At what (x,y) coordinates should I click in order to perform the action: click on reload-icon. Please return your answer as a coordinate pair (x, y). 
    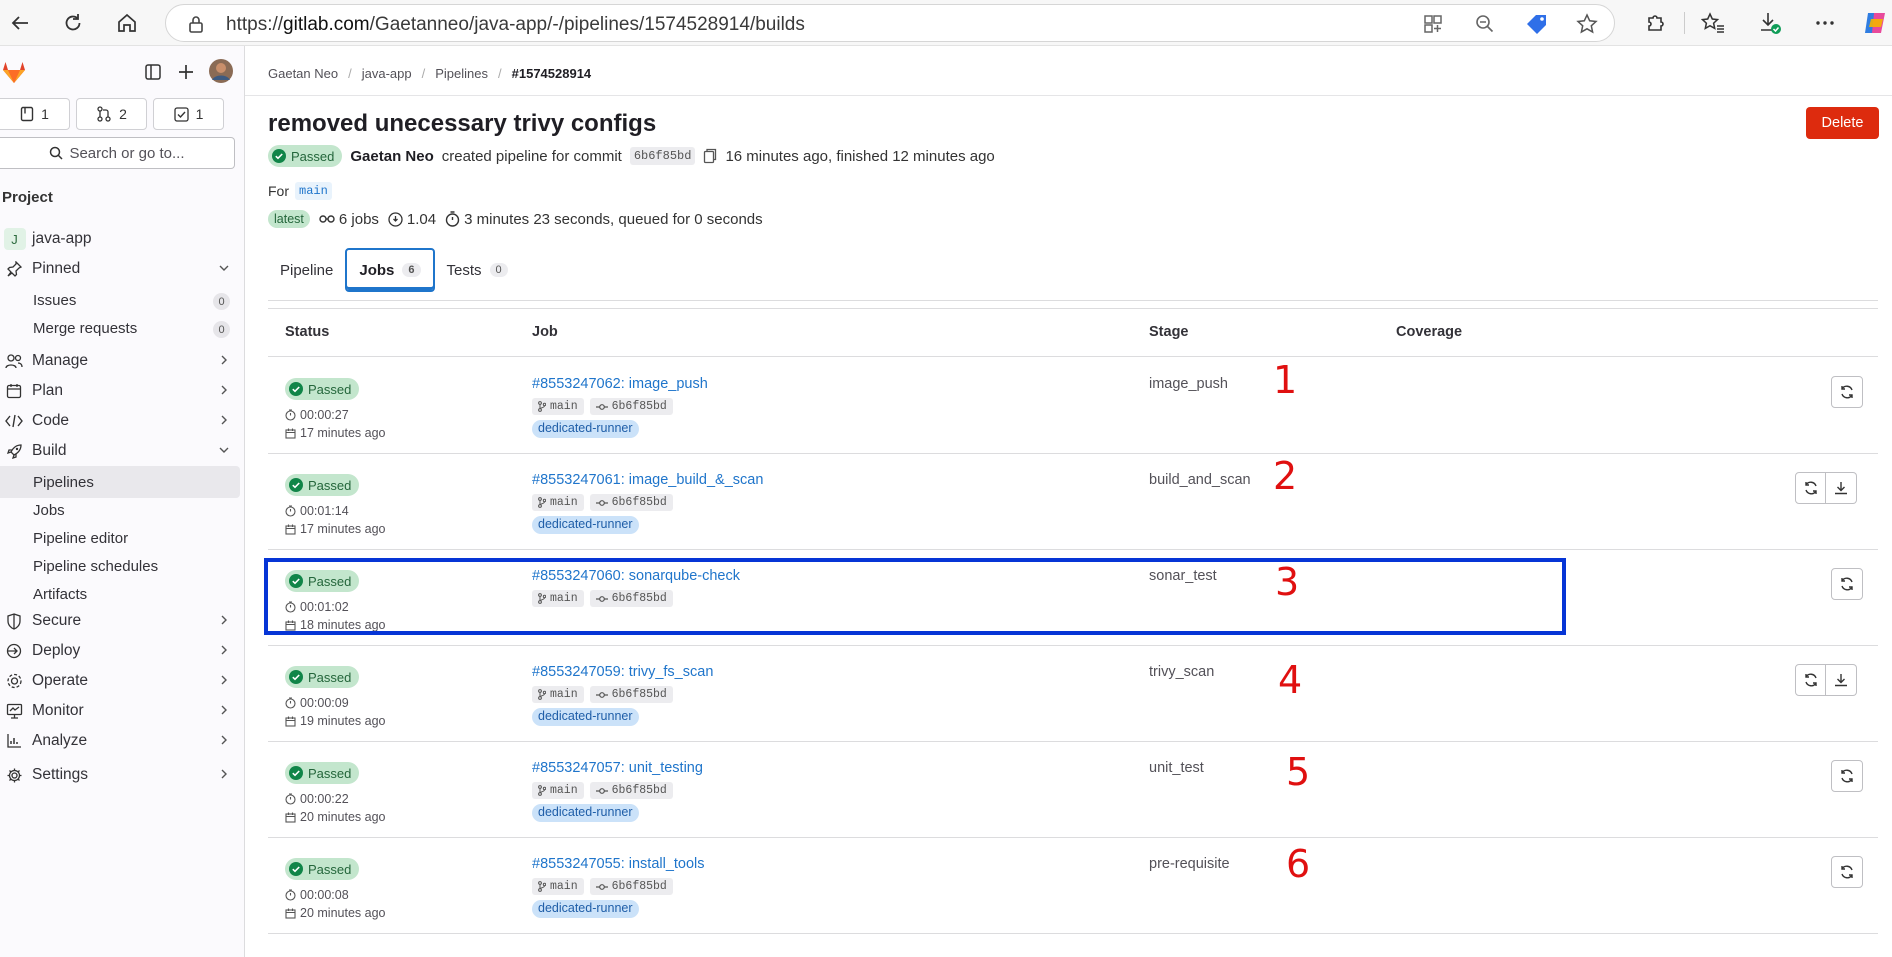
    Looking at the image, I should click on (73, 23).